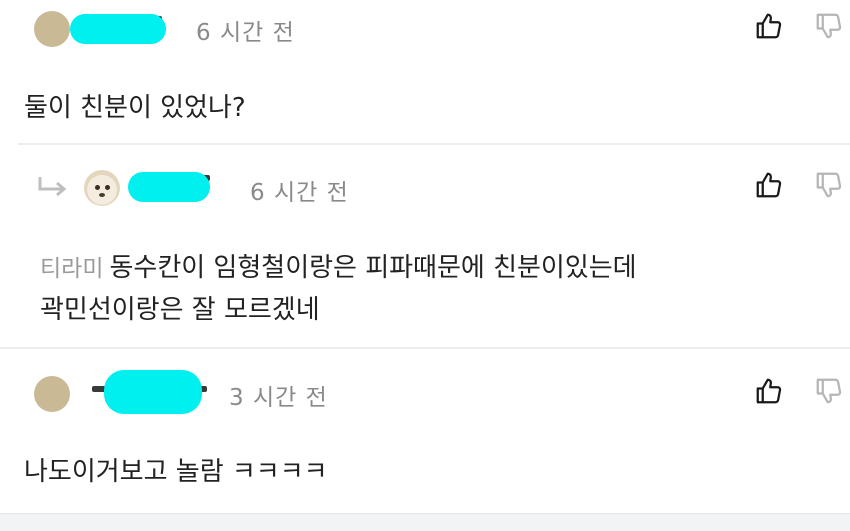  What do you see at coordinates (180, 310) in the screenshot?
I see `comment-body-line-2: 곽민선이랑은 잘 모르겠네` at bounding box center [180, 310].